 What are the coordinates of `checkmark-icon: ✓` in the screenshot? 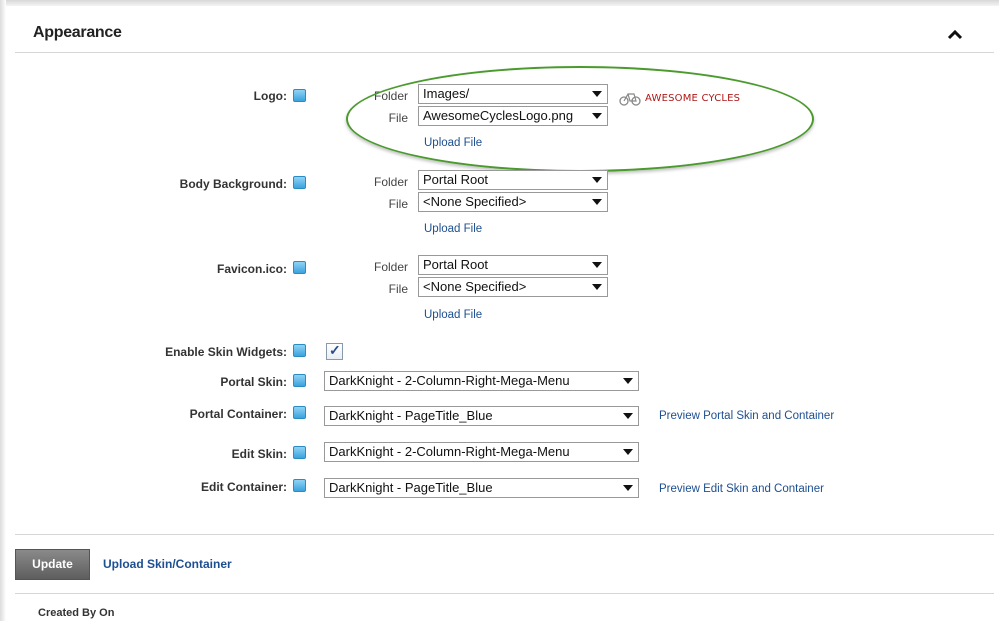 It's located at (335, 350).